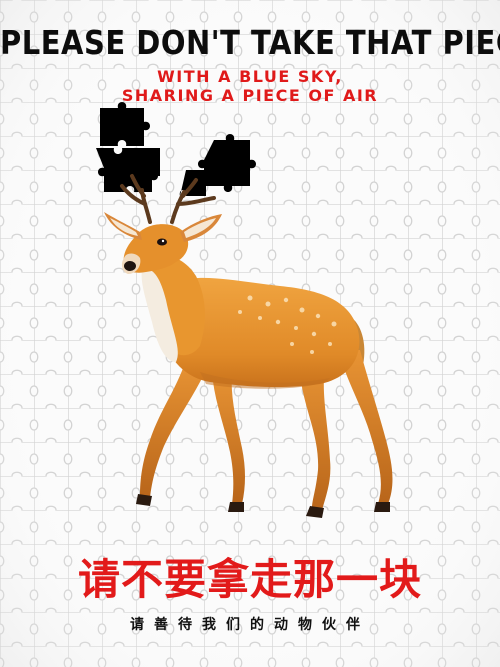  Describe the element at coordinates (250, 76) in the screenshot. I see `subline-1: WITH A BLUE SKY,` at that location.